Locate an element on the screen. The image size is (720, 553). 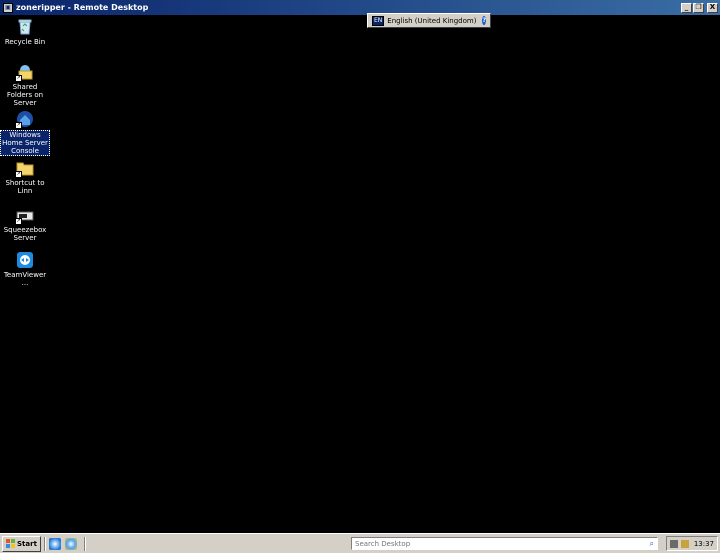
desktop-icon-squeezebox-server: ↗ Squeezebox Server is located at coordinates (25, 224).